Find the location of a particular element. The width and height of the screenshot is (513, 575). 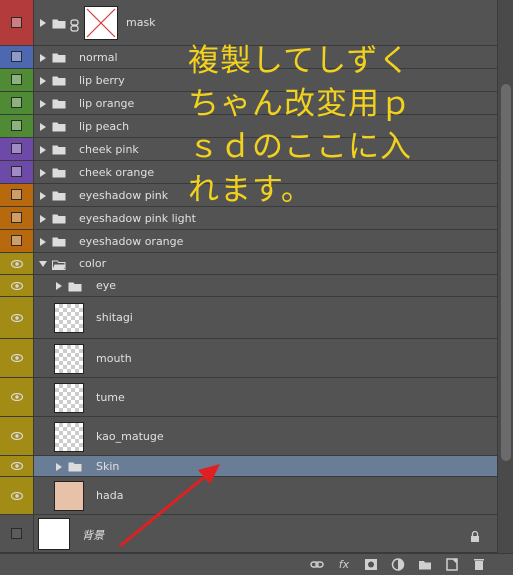

delete-layer-icon is located at coordinates (479, 564).